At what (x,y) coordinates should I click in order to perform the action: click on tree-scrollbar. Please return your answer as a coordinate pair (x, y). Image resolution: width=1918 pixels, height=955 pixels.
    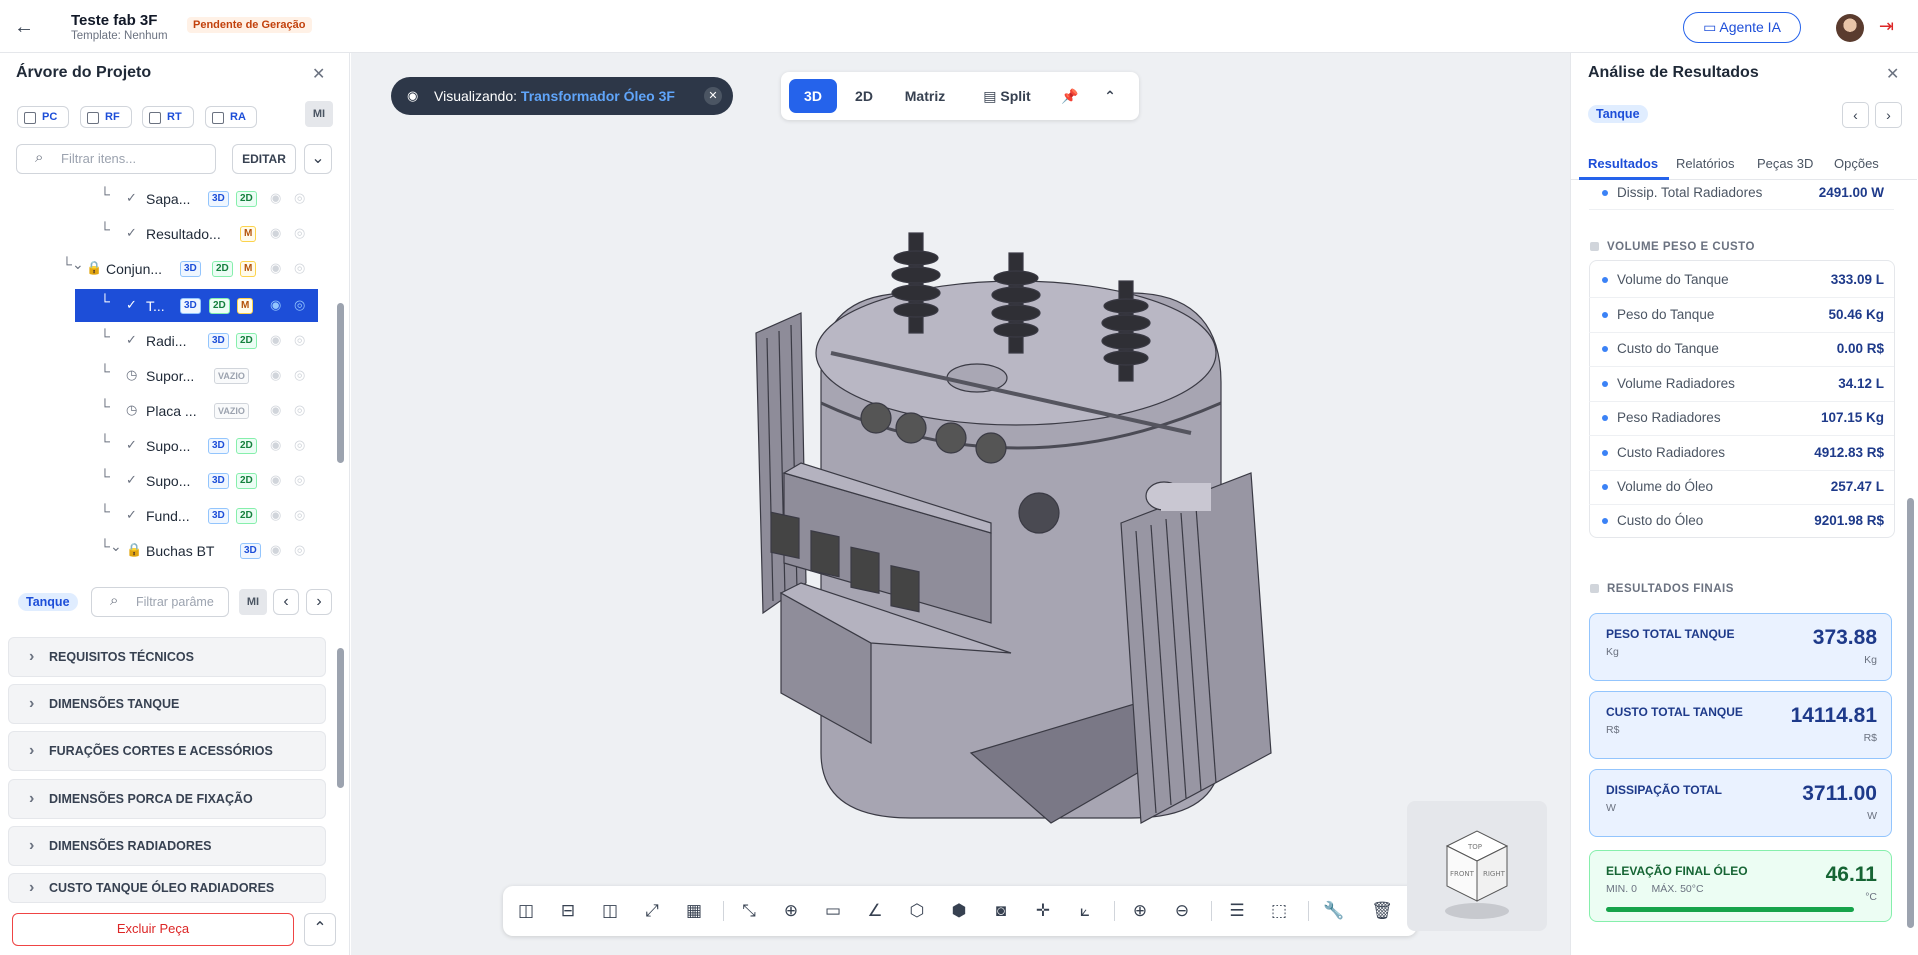
    Looking at the image, I should click on (340, 383).